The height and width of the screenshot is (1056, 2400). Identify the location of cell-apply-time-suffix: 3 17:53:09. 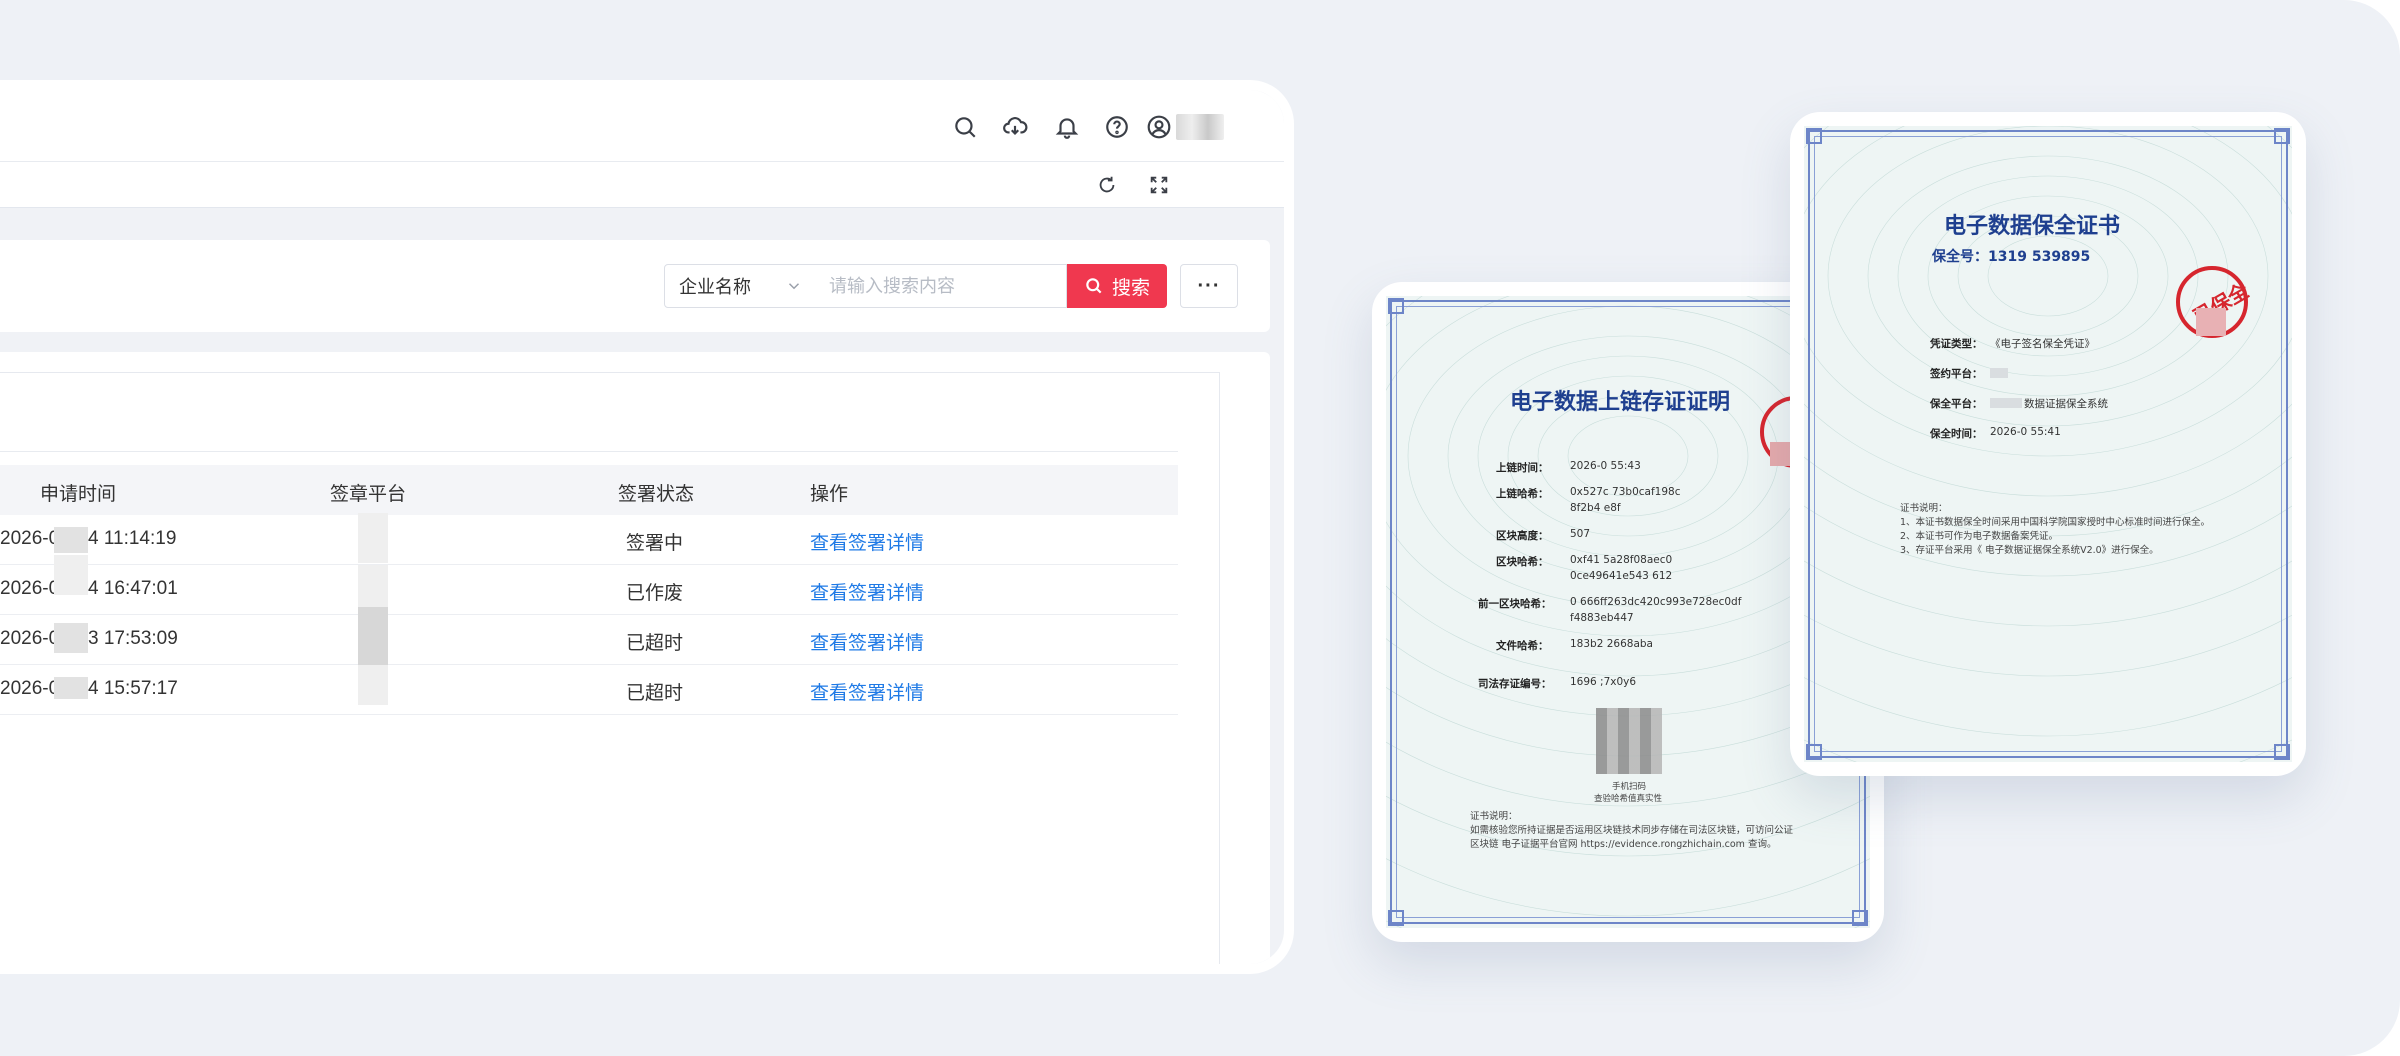
(133, 638).